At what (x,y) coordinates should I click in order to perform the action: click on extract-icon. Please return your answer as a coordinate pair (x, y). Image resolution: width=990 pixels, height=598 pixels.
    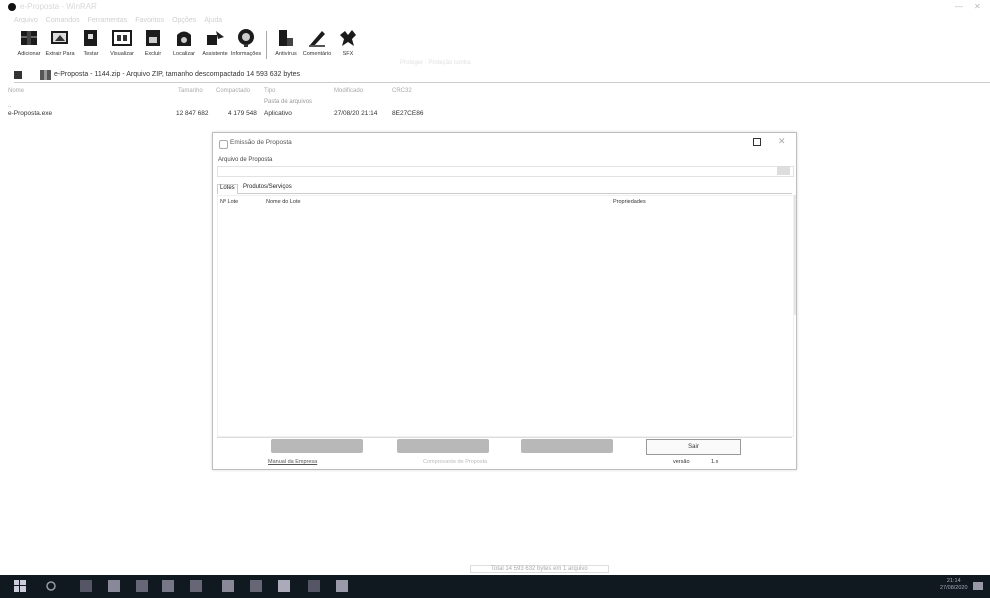
    Looking at the image, I should click on (59, 37).